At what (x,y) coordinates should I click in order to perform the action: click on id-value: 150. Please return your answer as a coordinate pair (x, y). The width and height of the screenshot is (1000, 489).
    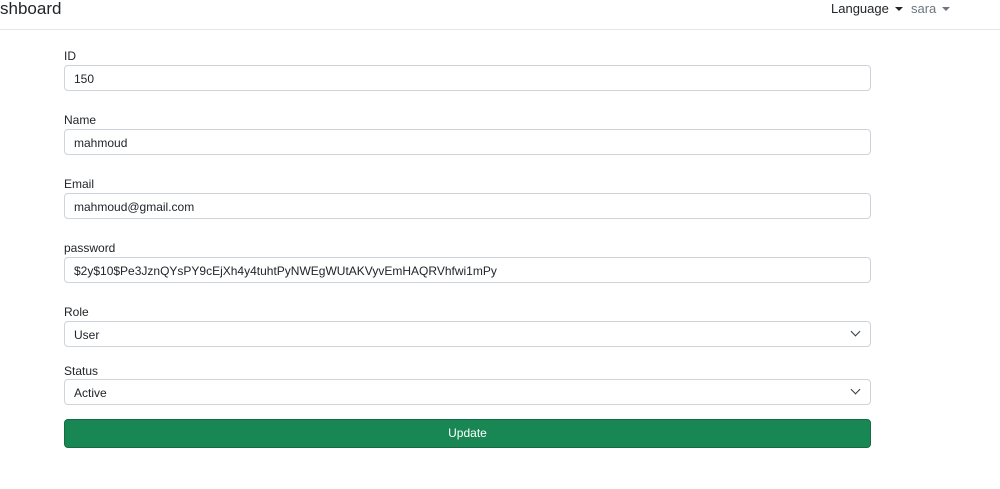
    Looking at the image, I should click on (84, 79).